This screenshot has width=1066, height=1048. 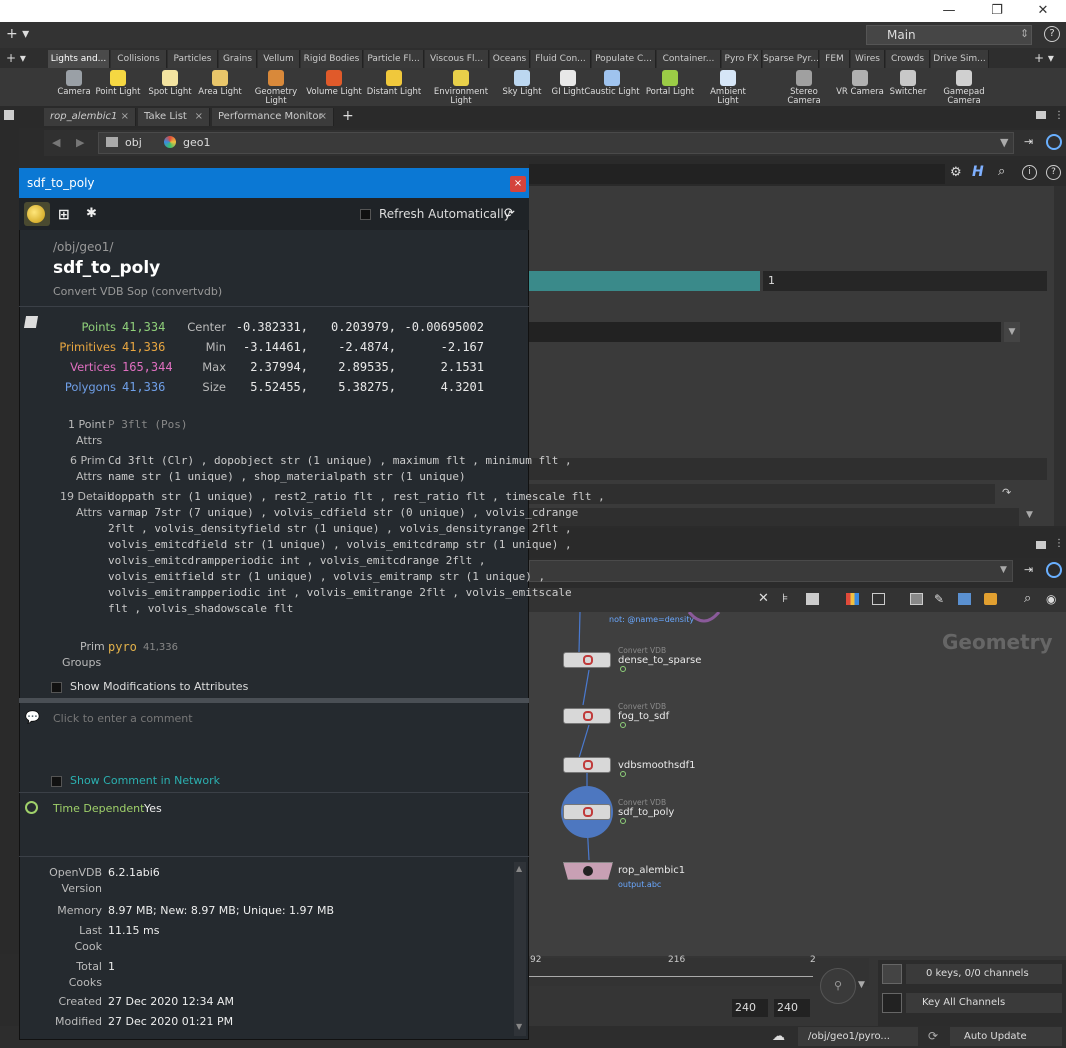 I want to click on desktop-selector: Main, so click(x=949, y=35).